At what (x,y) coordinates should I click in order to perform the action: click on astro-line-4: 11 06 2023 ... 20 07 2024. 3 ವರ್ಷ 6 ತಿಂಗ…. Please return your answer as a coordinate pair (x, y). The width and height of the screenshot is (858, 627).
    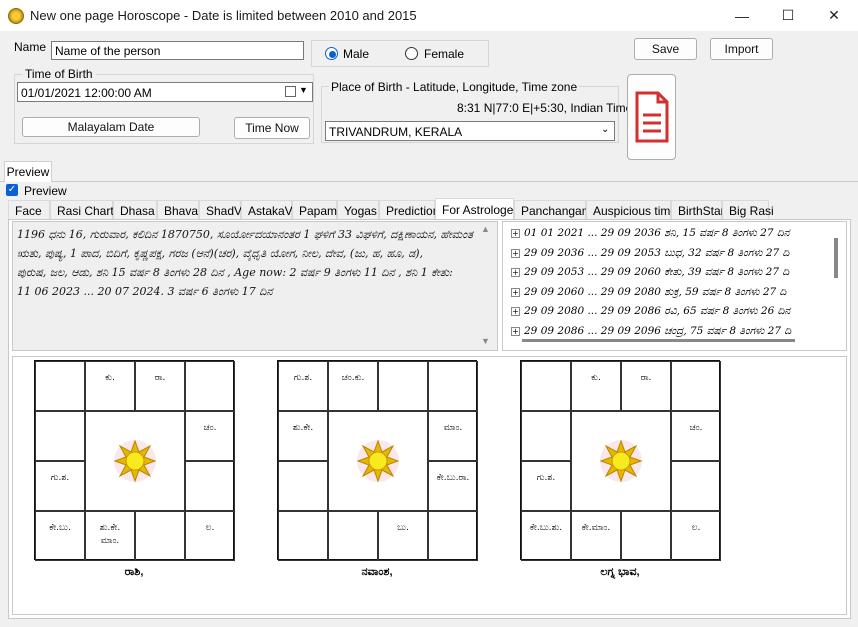
    Looking at the image, I should click on (145, 291).